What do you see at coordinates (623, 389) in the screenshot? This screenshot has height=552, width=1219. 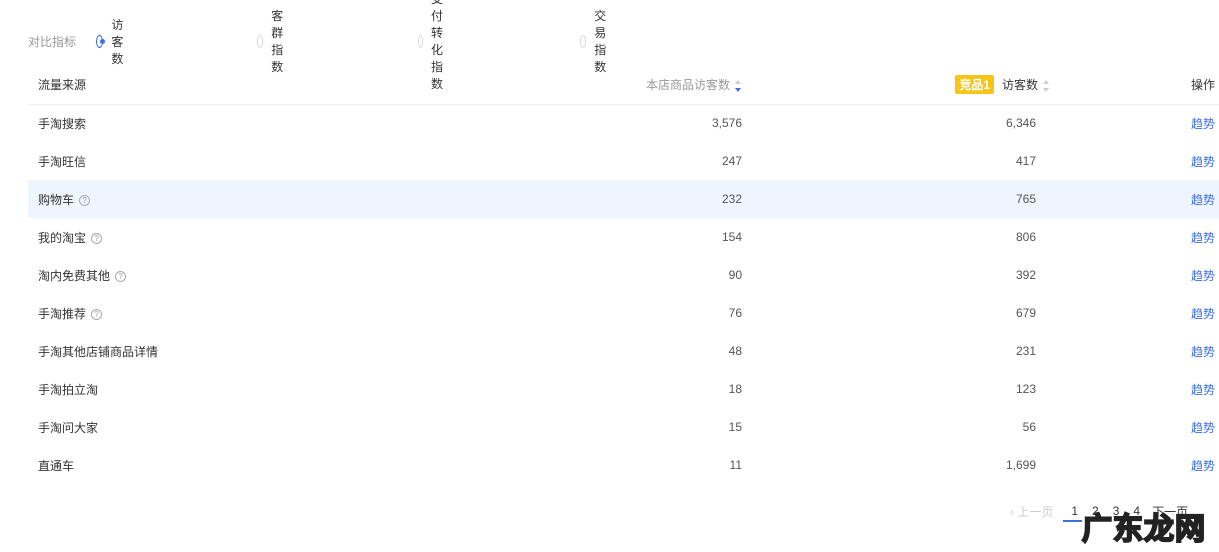 I see `table-row: 手淘拍立淘 18 123 趋势` at bounding box center [623, 389].